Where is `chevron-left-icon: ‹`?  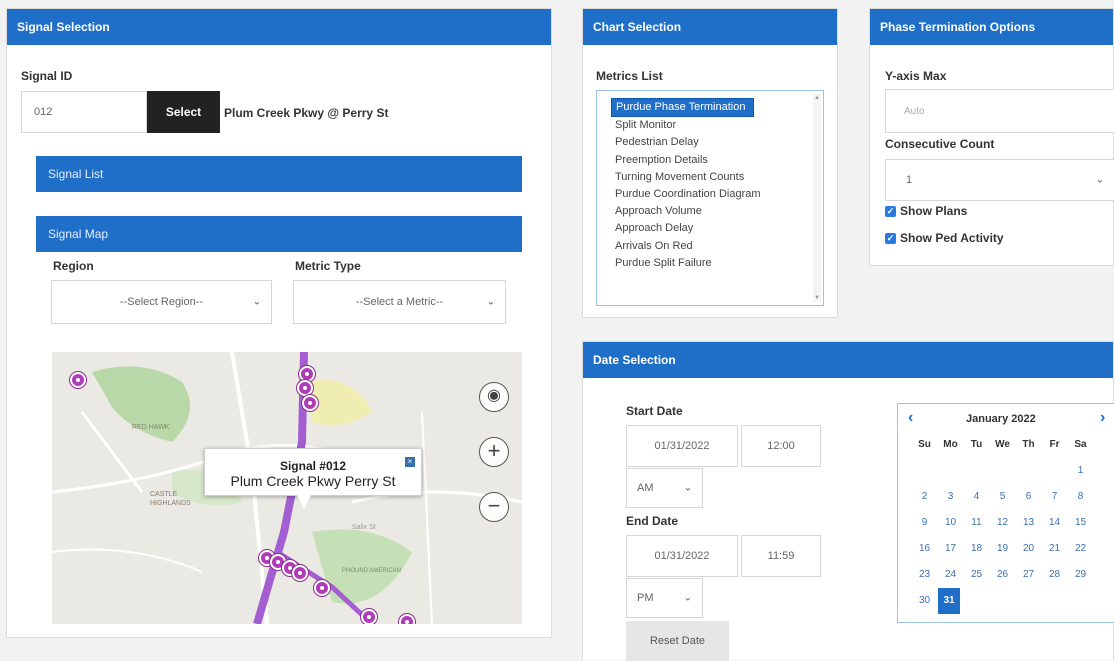
chevron-left-icon: ‹ is located at coordinates (910, 418).